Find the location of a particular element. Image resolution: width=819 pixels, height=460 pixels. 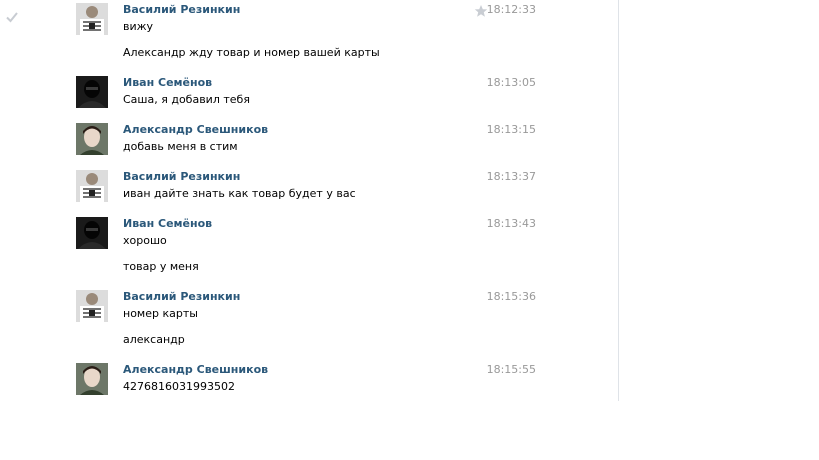

message-text: Александр жду товар и номер вашей карты is located at coordinates (251, 52).